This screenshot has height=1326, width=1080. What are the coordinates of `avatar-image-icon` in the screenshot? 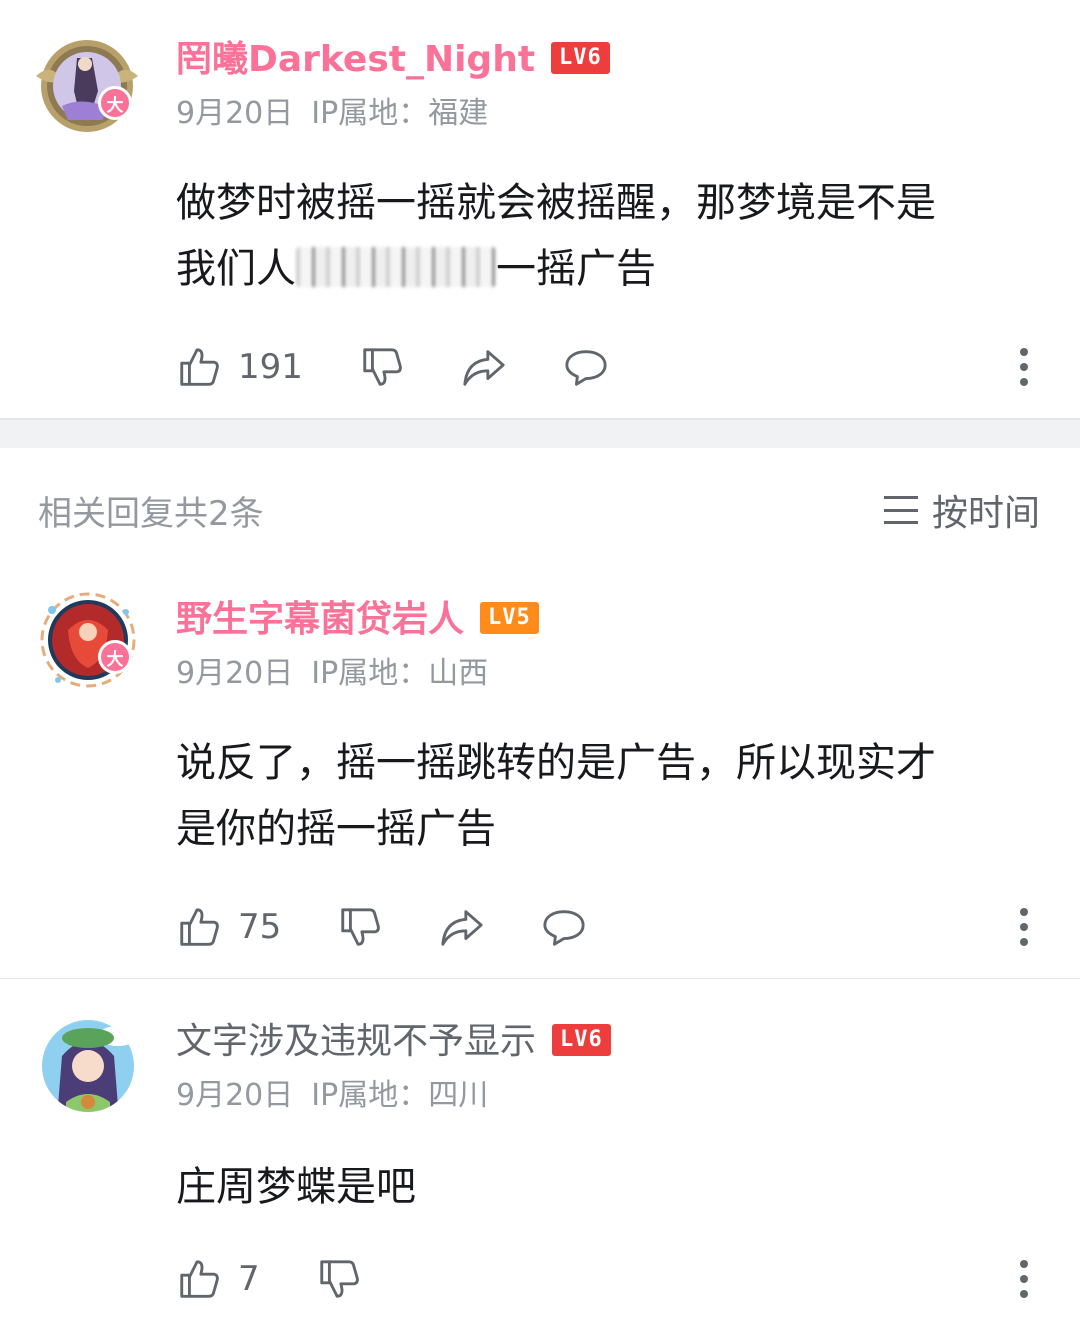 It's located at (88, 1066).